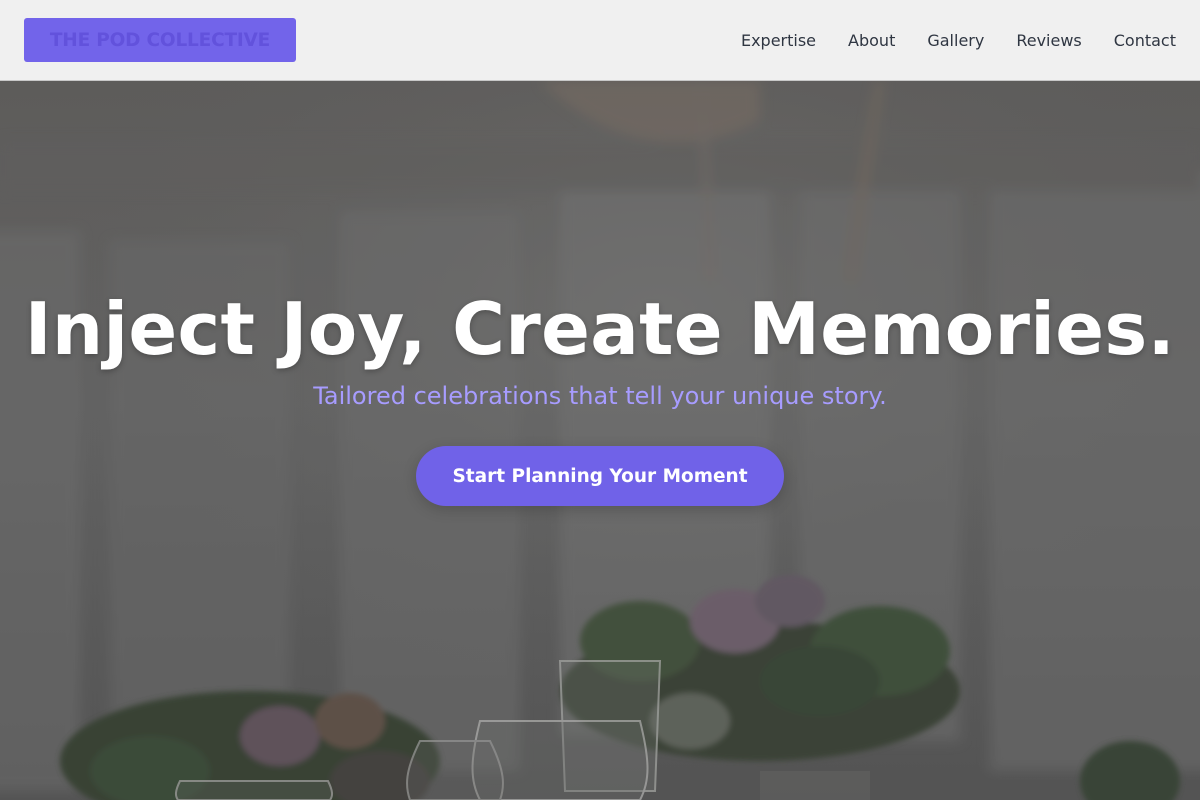 Image resolution: width=1200 pixels, height=800 pixels. Describe the element at coordinates (160, 40) in the screenshot. I see `logo-link: THE POD COLLECTIVE` at that location.